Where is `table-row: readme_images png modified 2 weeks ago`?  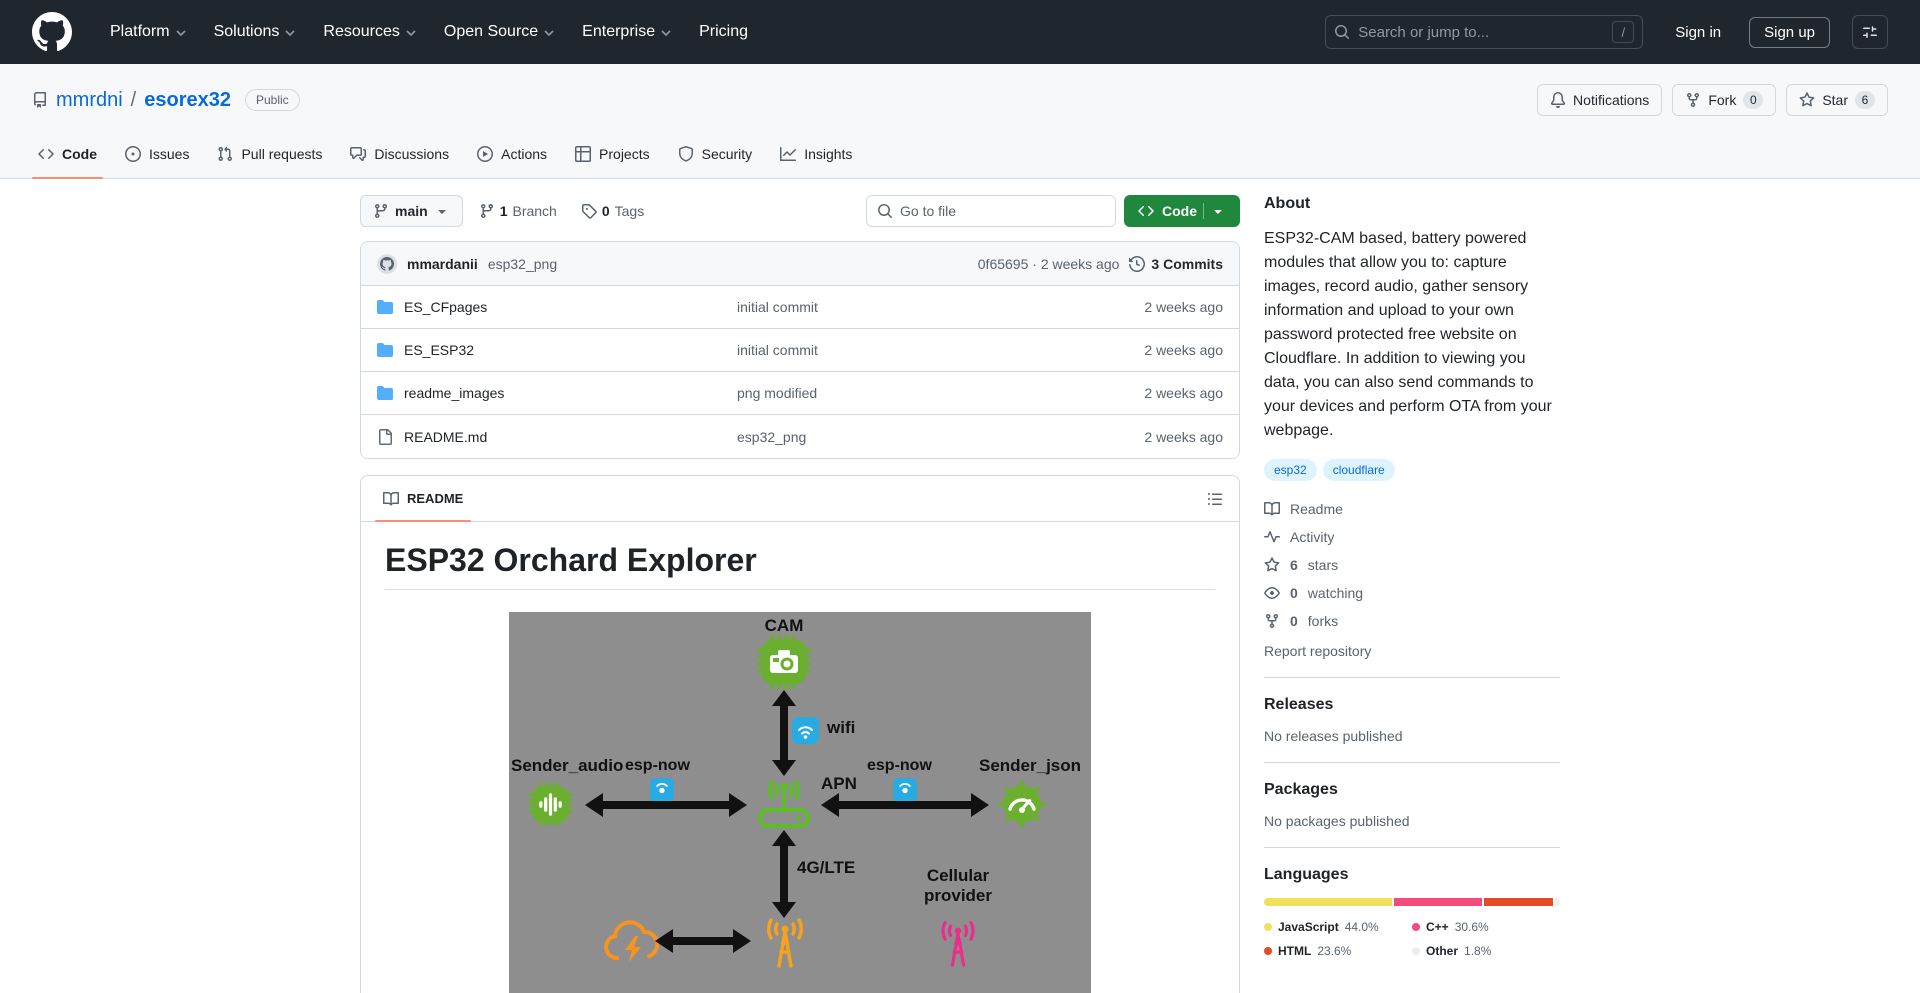 table-row: readme_images png modified 2 weeks ago is located at coordinates (800, 393).